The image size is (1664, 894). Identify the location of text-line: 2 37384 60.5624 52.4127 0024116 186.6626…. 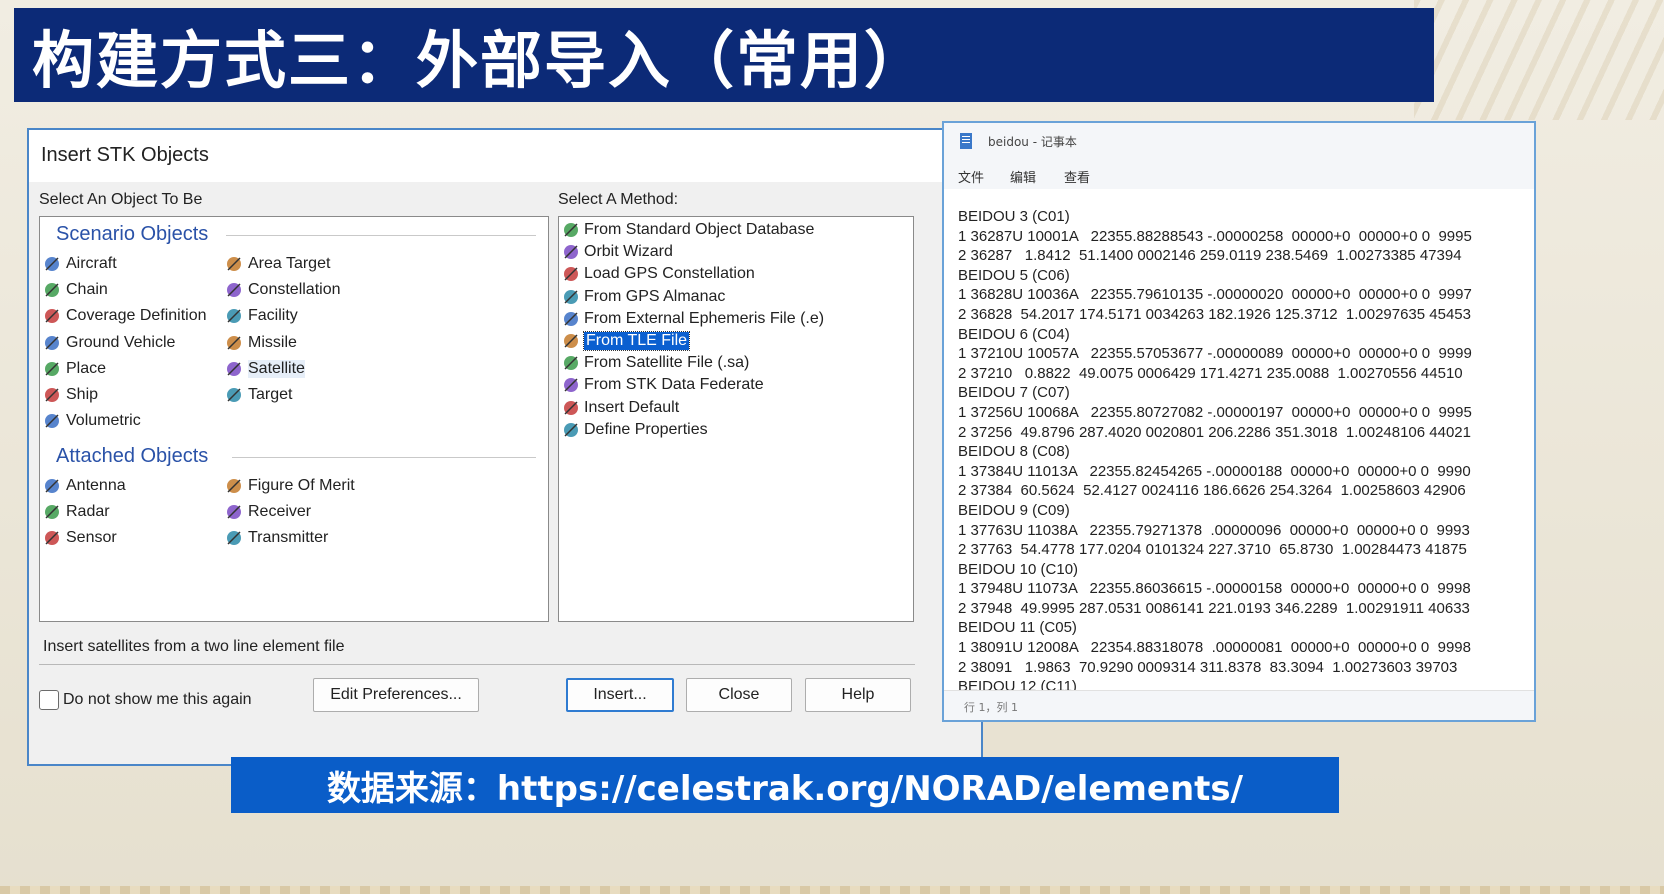
(1212, 491).